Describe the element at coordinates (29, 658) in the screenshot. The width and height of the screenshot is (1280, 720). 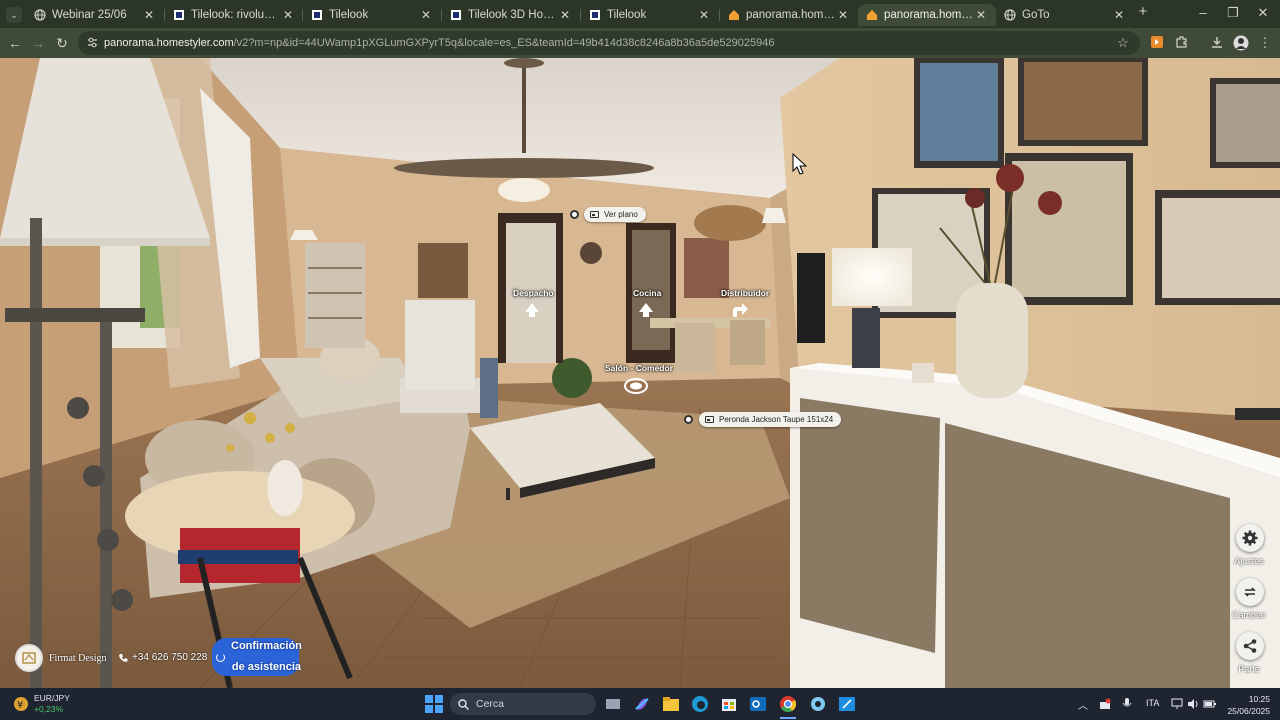
I see `brand-logo` at that location.